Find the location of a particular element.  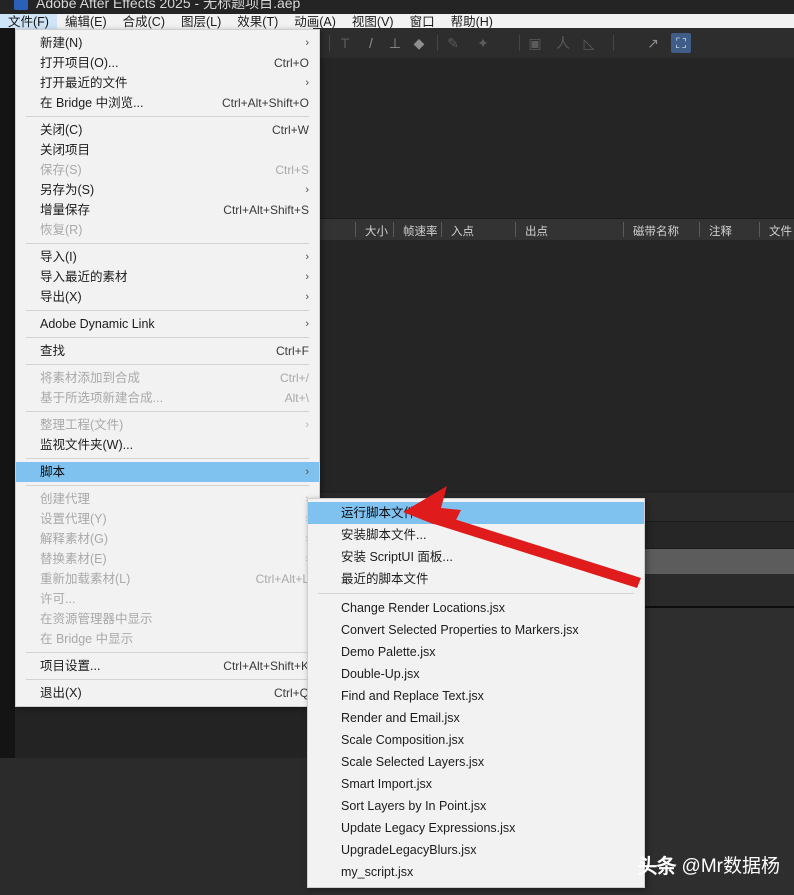

menu-item-shortcut: Ctrl+F is located at coordinates (292, 351).